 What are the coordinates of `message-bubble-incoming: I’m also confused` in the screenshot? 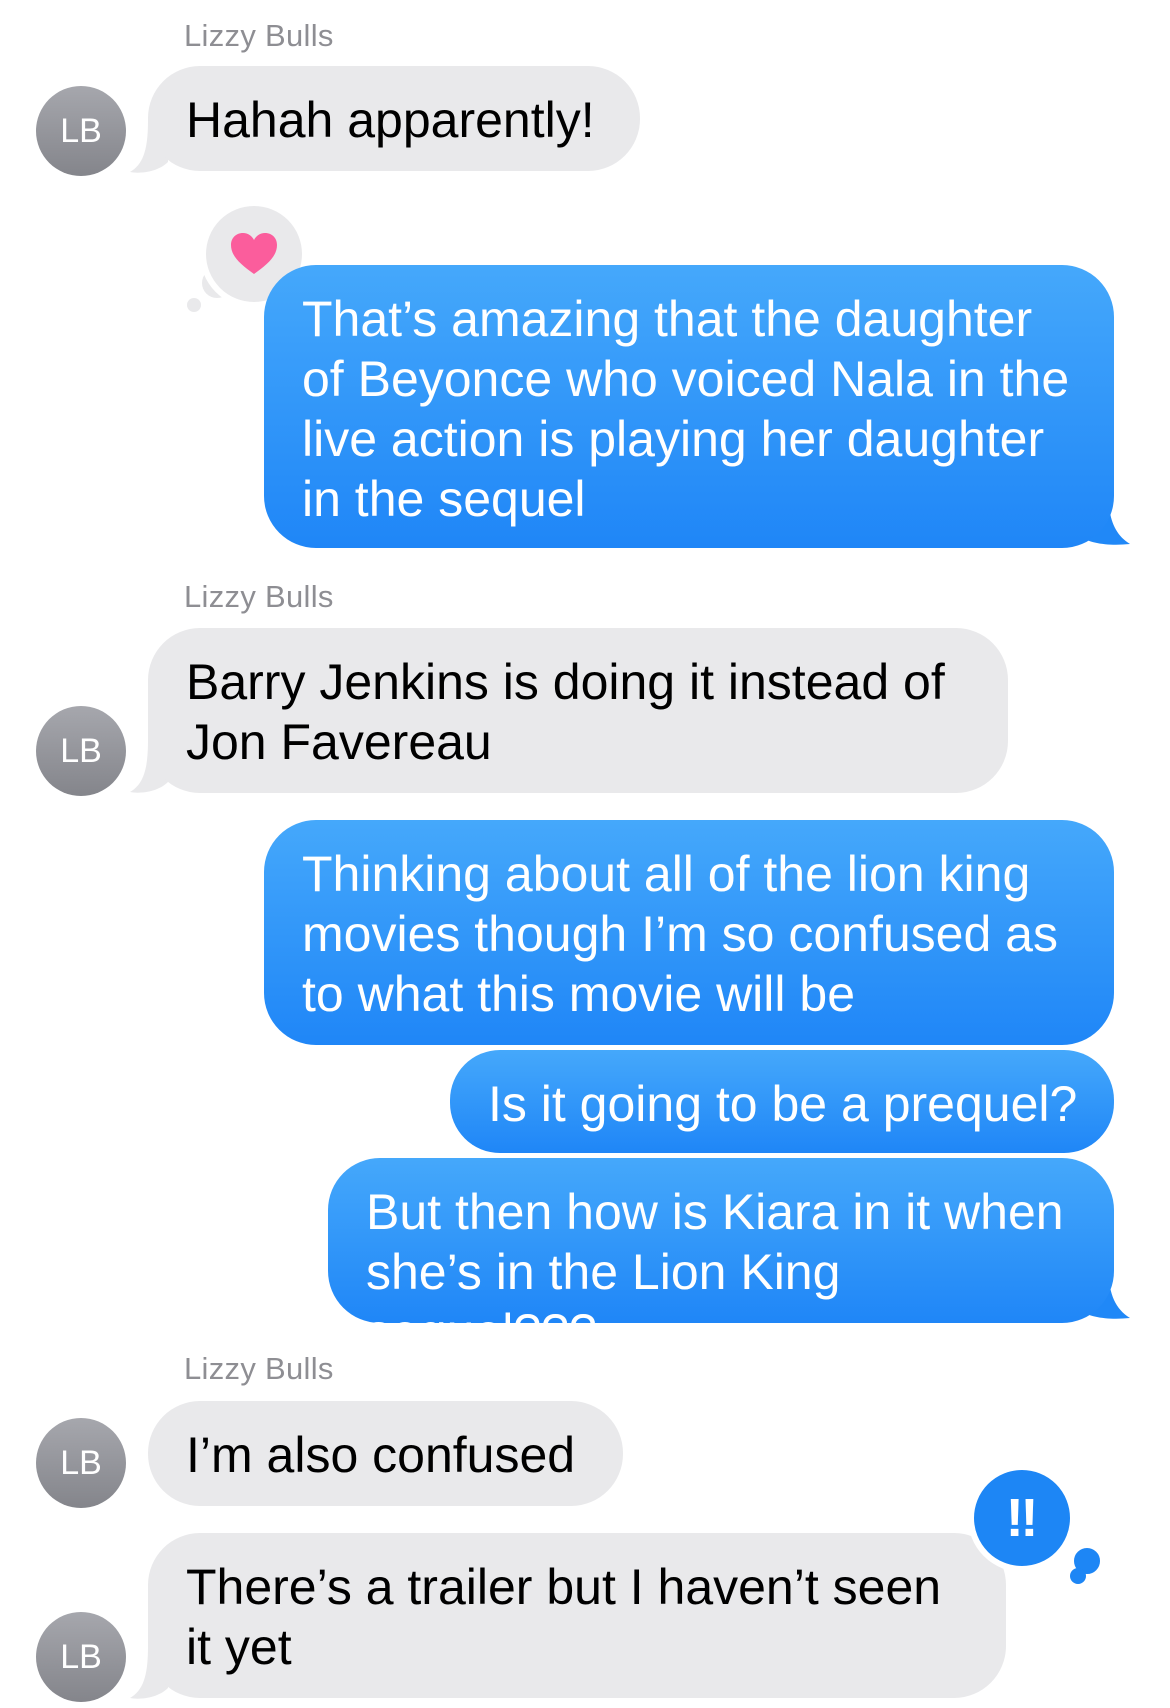 It's located at (385, 1453).